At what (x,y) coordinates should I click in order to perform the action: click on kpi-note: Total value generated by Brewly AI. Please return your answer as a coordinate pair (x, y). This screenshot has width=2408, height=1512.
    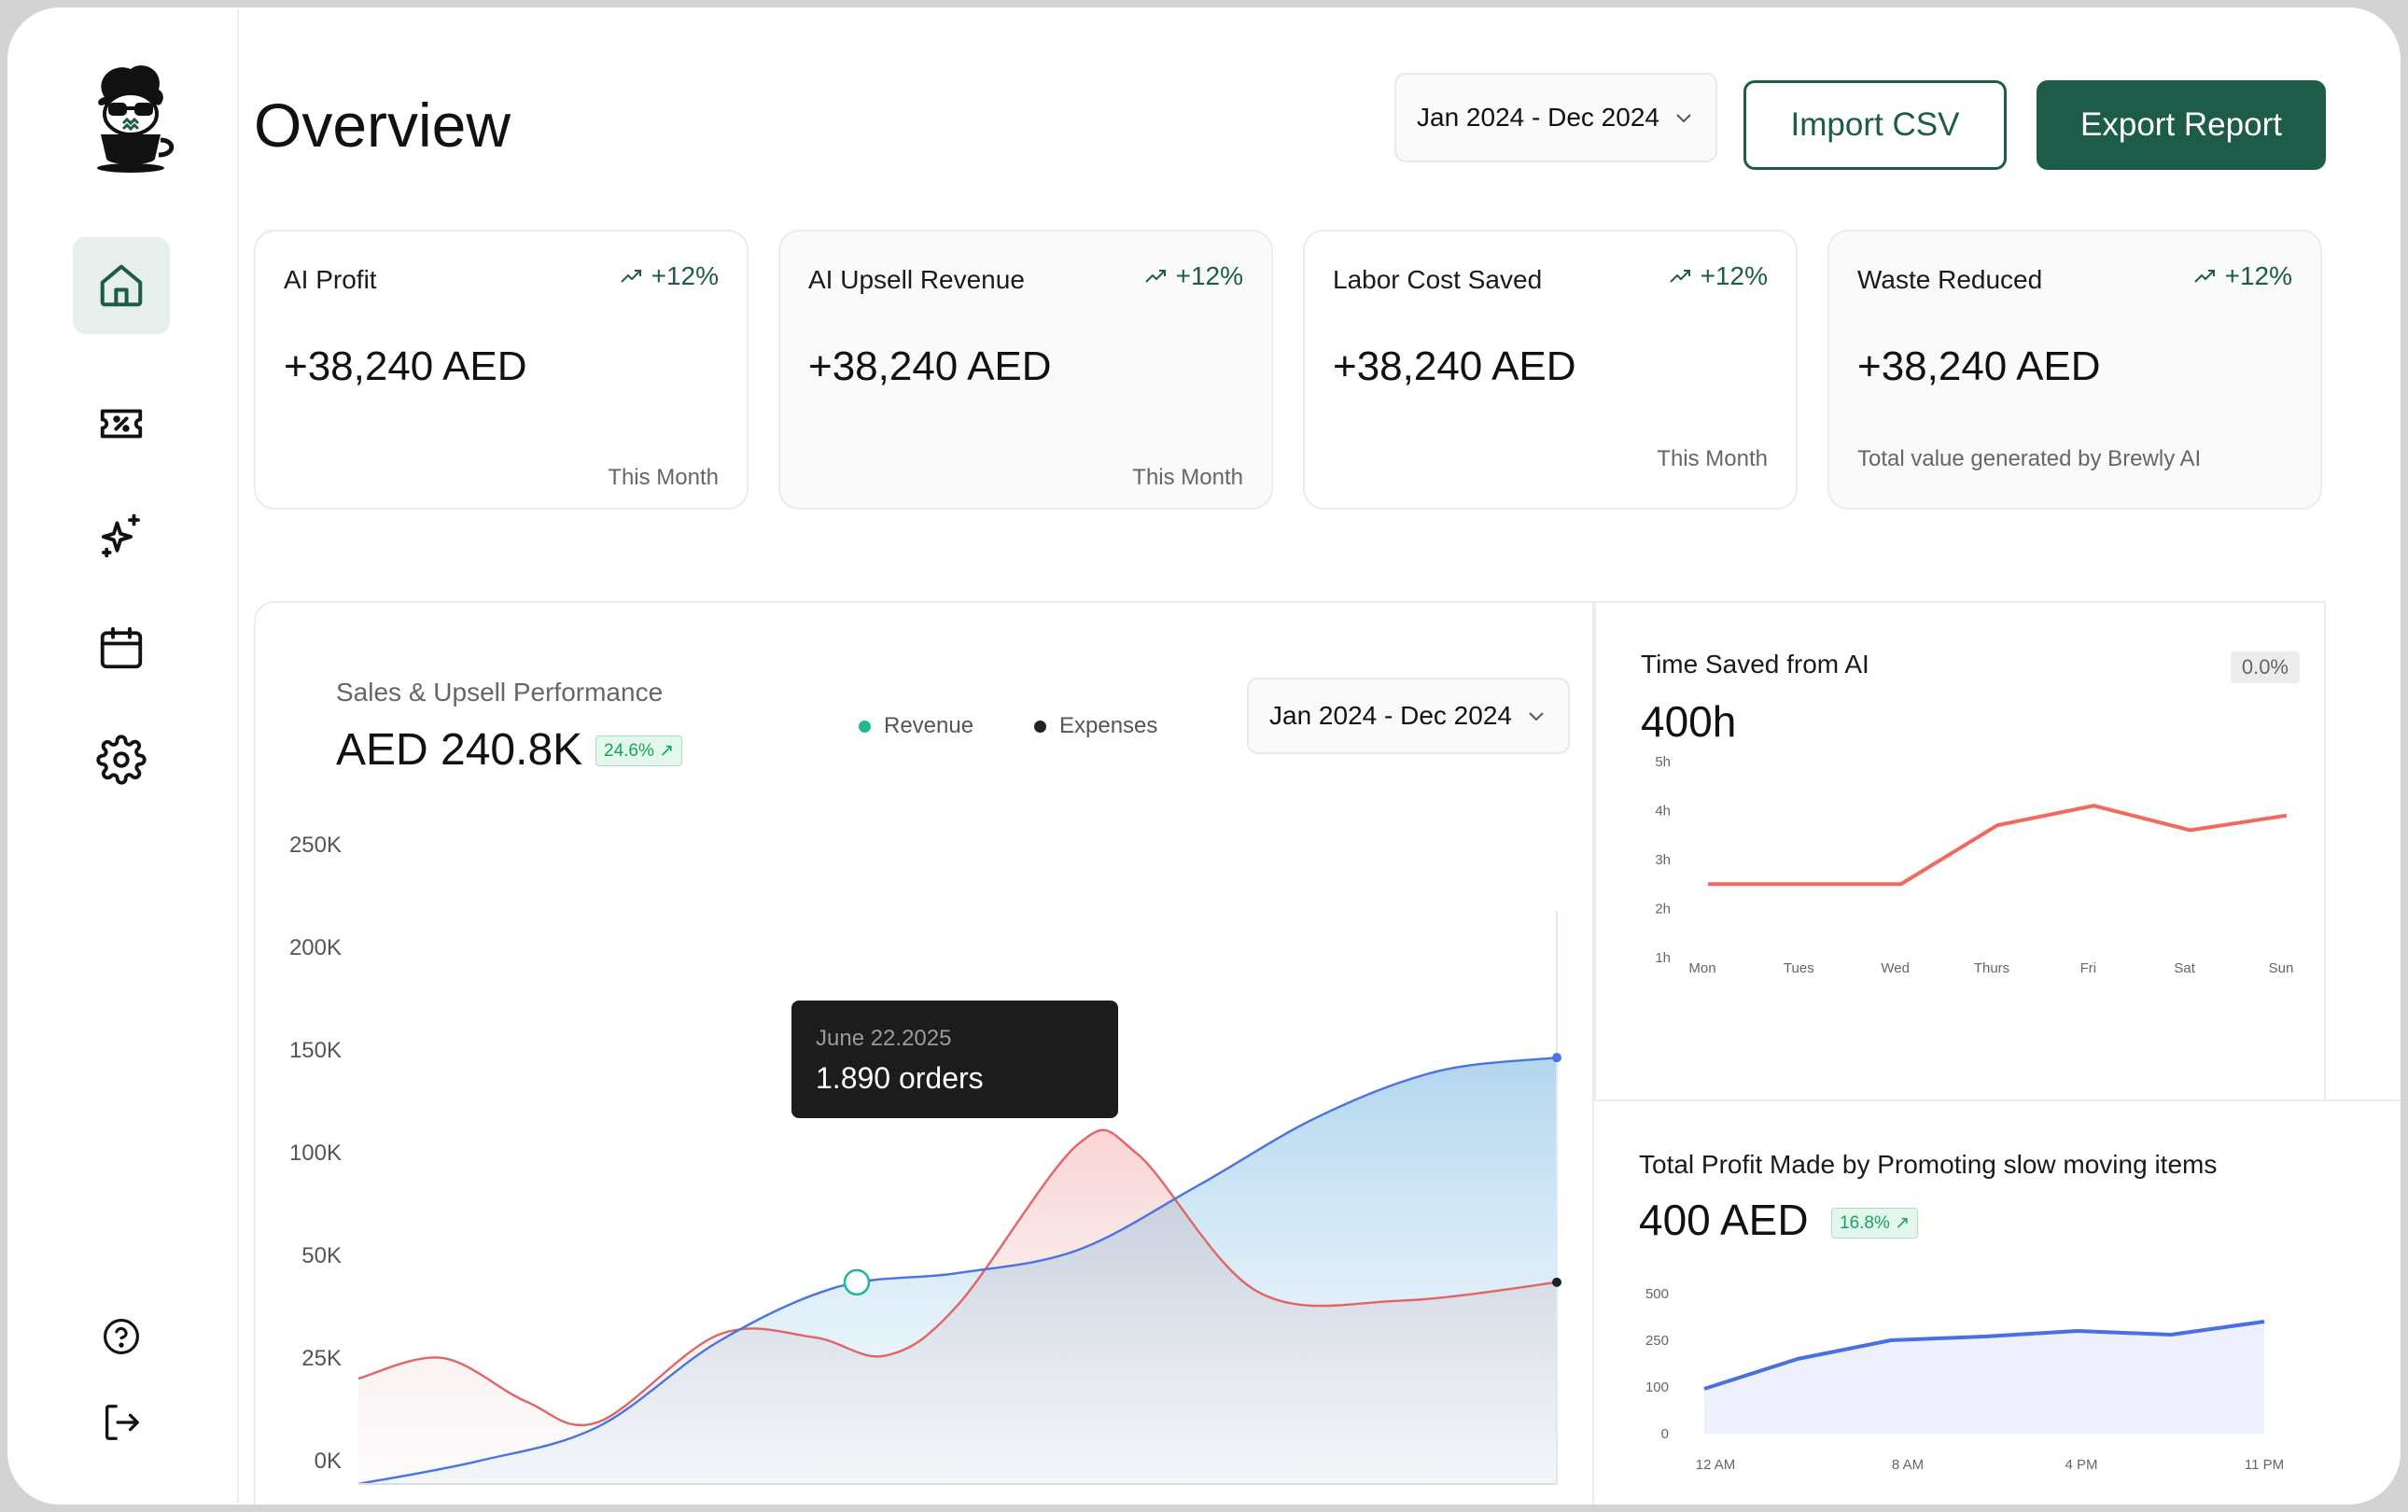
    Looking at the image, I should click on (2029, 458).